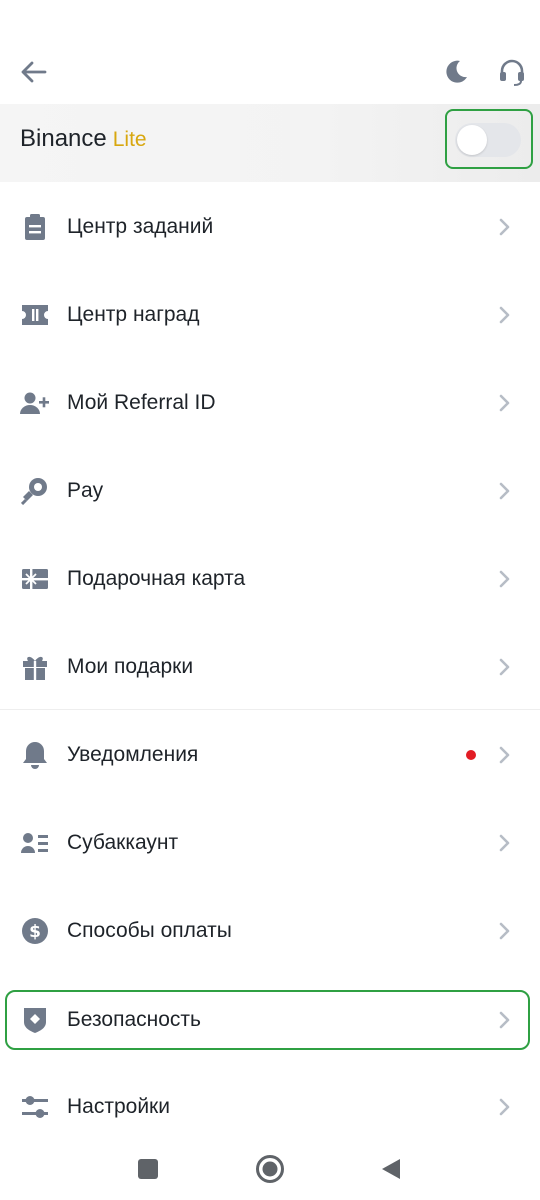 The width and height of the screenshot is (540, 1200). I want to click on circle-icon, so click(270, 1169).